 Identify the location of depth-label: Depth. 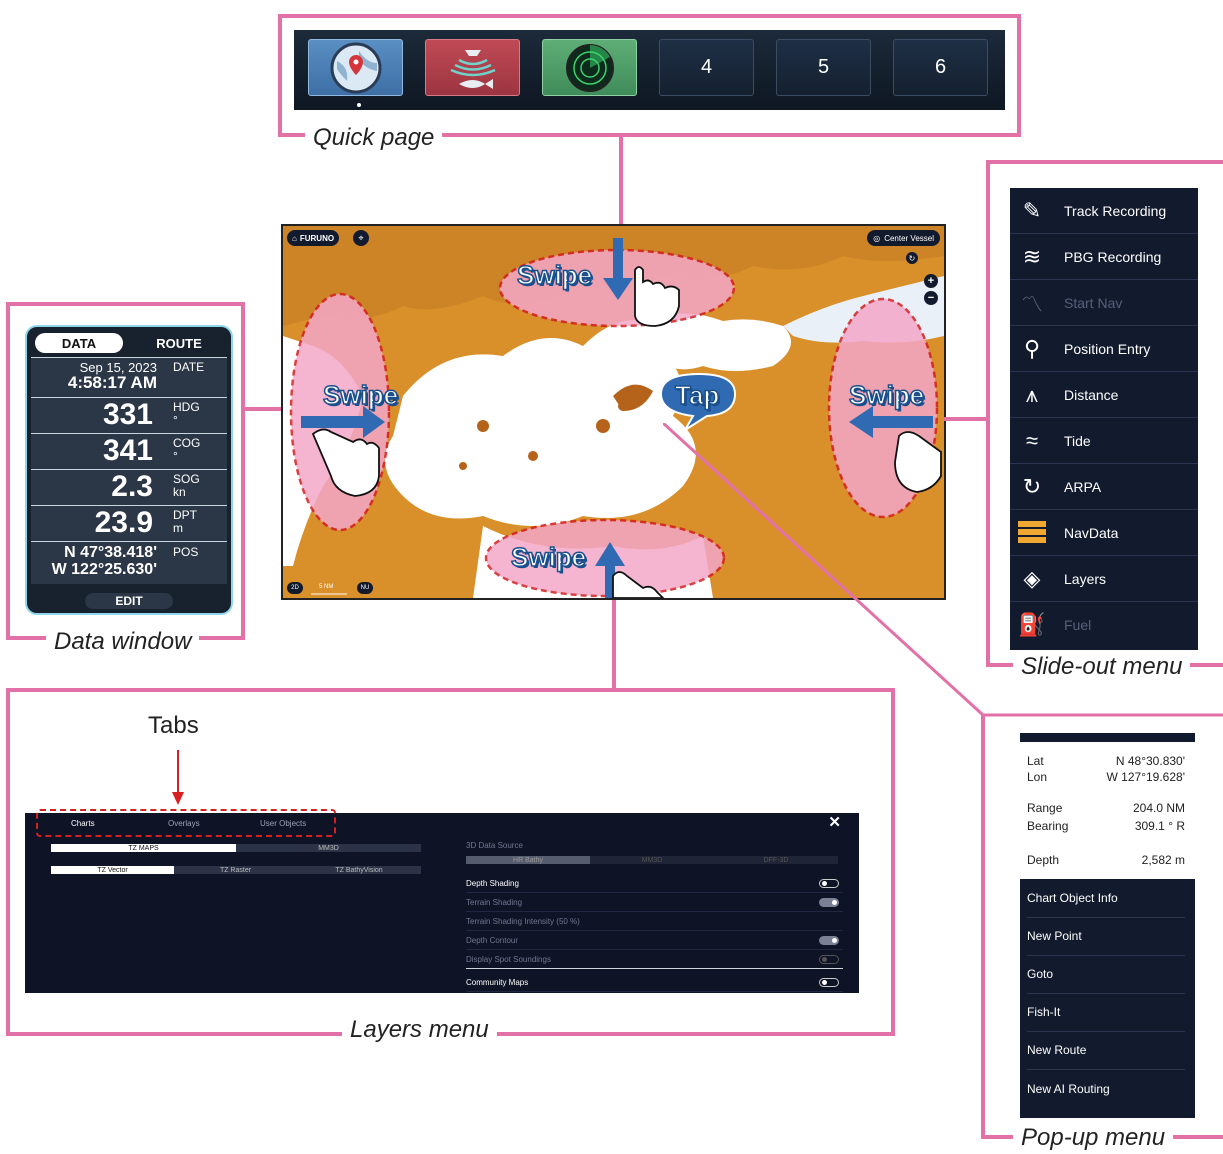
(1043, 860).